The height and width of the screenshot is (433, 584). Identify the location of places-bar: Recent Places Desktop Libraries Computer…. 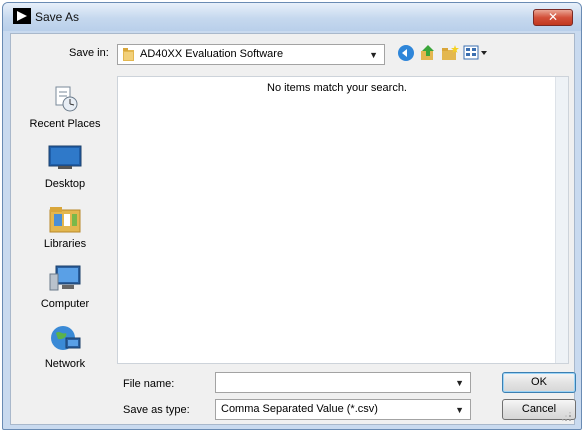
(65, 248).